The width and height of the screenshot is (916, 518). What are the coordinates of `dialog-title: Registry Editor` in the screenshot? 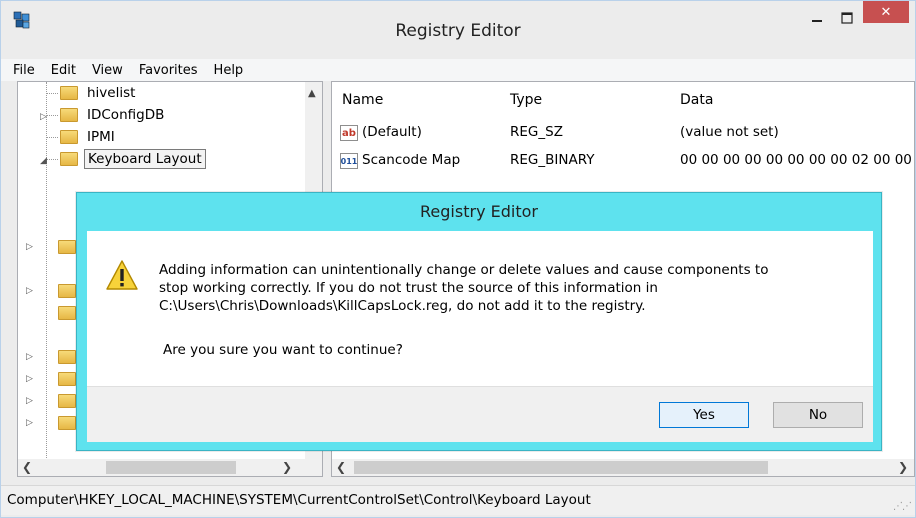 It's located at (479, 211).